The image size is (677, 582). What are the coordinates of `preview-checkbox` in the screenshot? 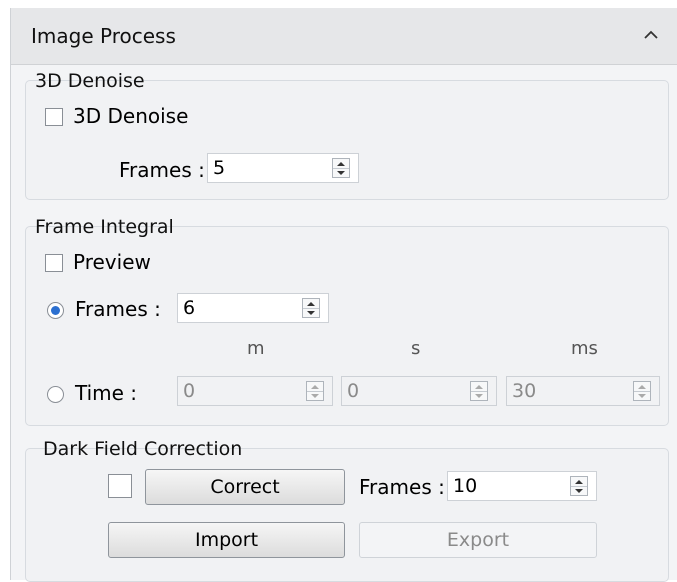 It's located at (54, 263).